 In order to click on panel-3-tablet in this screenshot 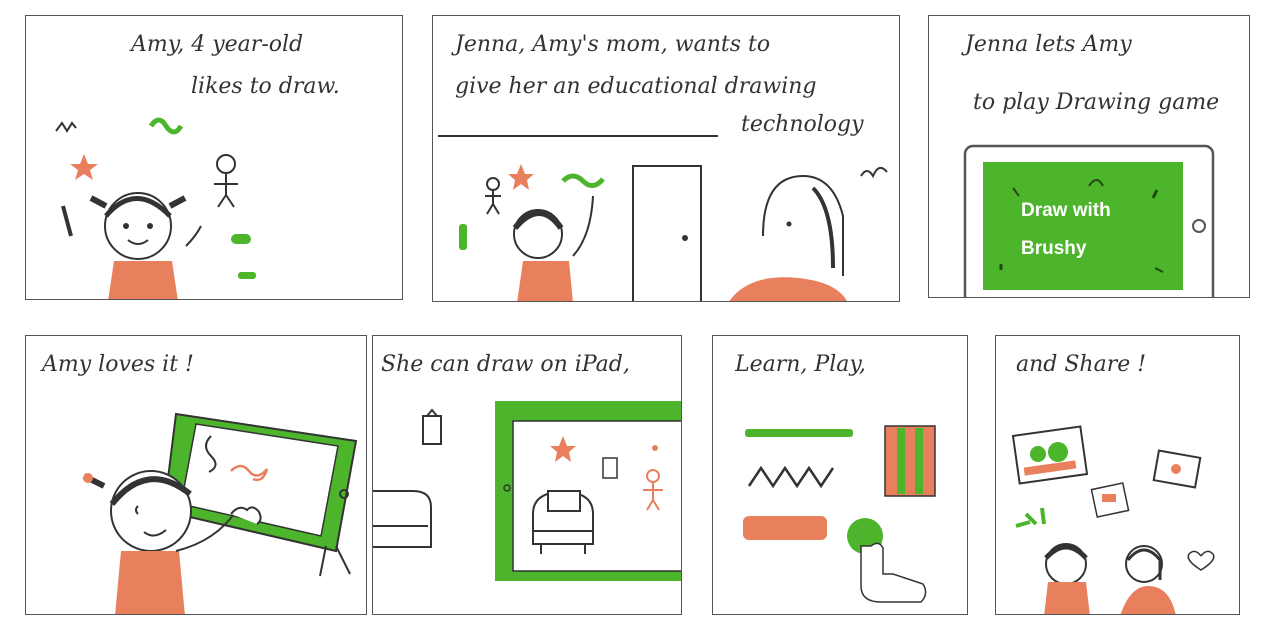, I will do `click(1089, 220)`.